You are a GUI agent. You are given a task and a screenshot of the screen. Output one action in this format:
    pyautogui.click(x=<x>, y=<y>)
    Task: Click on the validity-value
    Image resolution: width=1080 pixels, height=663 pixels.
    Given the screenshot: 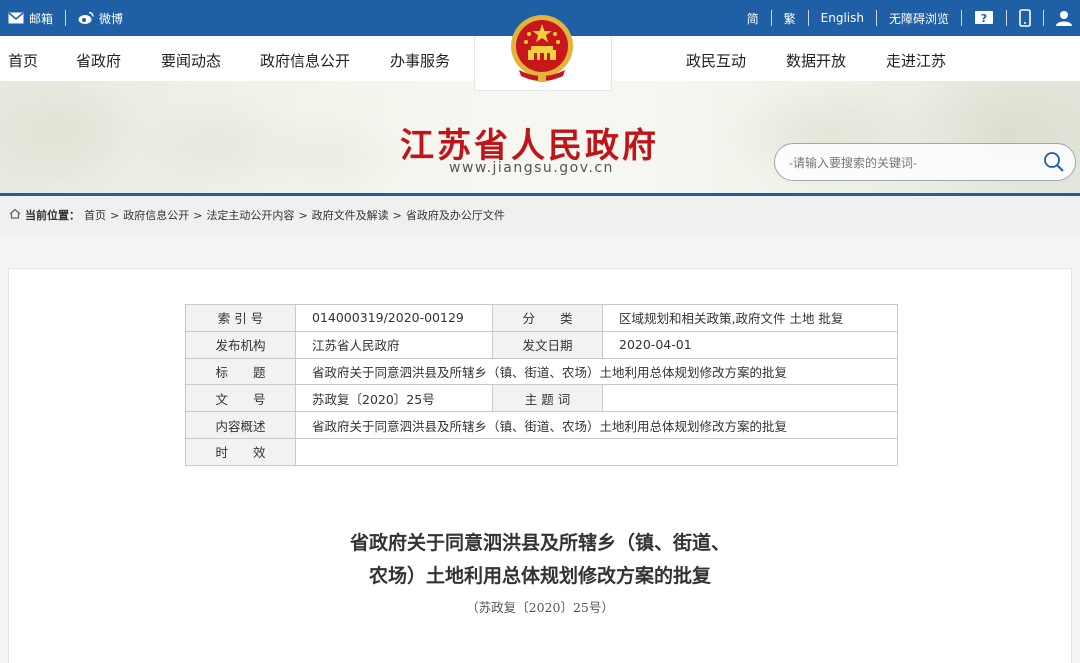 What is the action you would take?
    pyautogui.click(x=596, y=451)
    